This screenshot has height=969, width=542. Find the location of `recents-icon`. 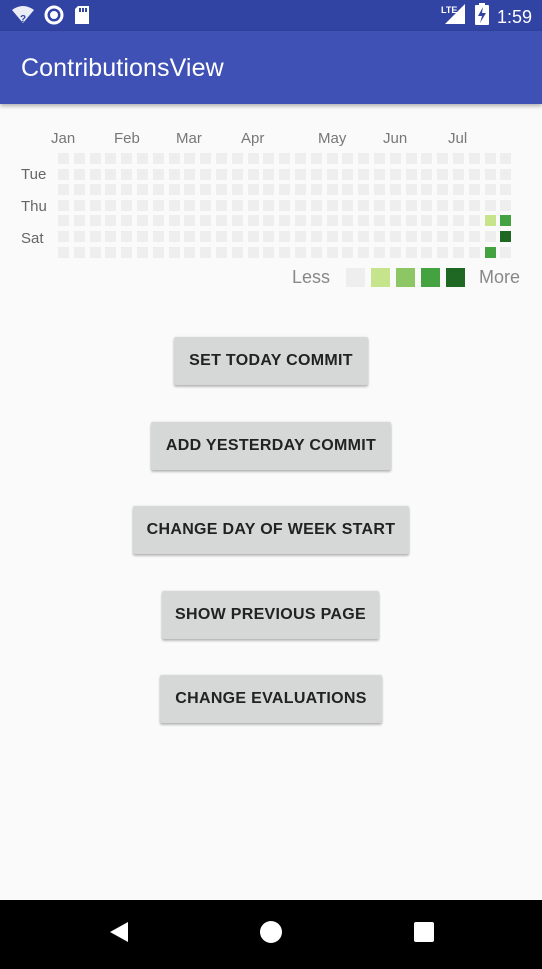

recents-icon is located at coordinates (424, 934).